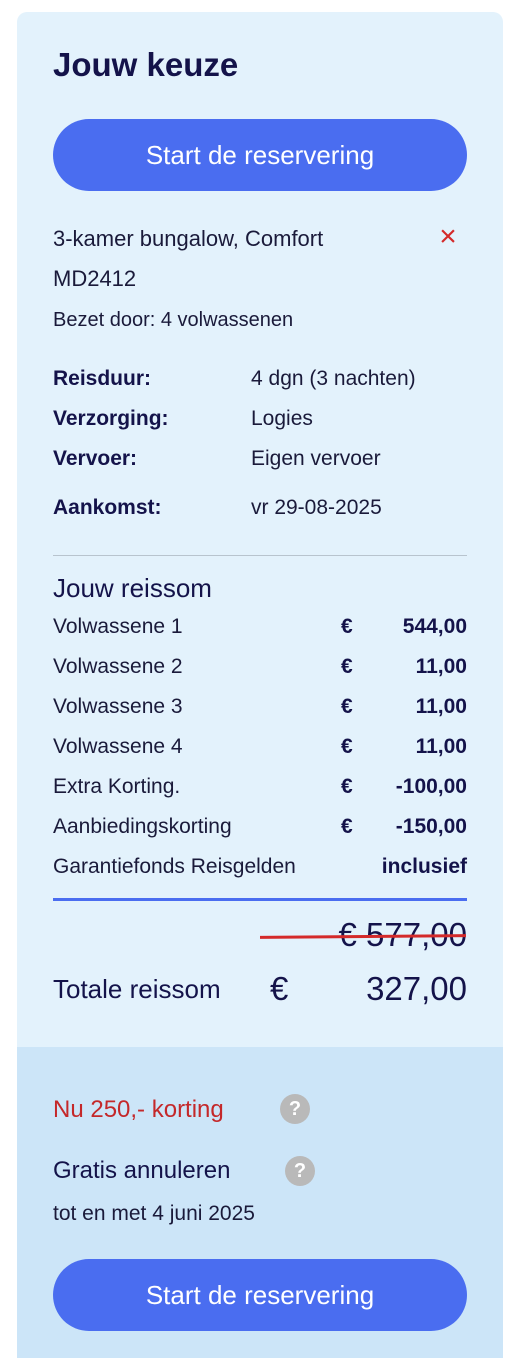 The width and height of the screenshot is (522, 1358). I want to click on price-row-label: Volwassene 2, so click(118, 666).